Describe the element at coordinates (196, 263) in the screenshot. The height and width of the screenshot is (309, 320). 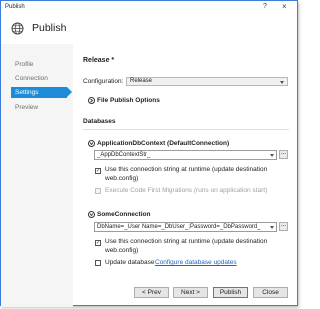
I see `configure-database-updates-link: Configure database updates` at that location.